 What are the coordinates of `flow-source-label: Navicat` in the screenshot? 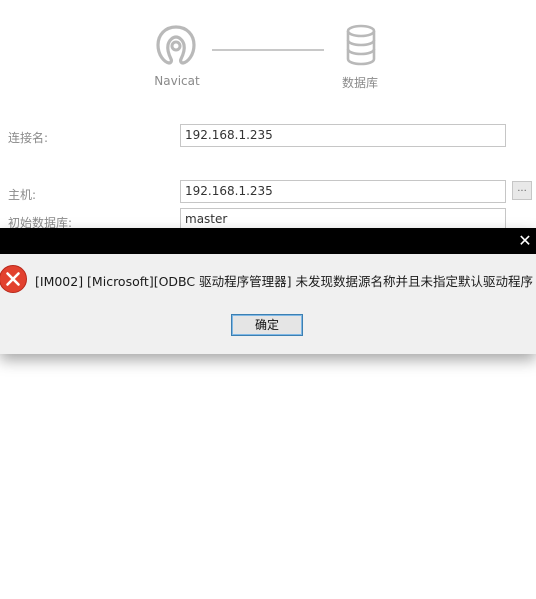 It's located at (177, 81).